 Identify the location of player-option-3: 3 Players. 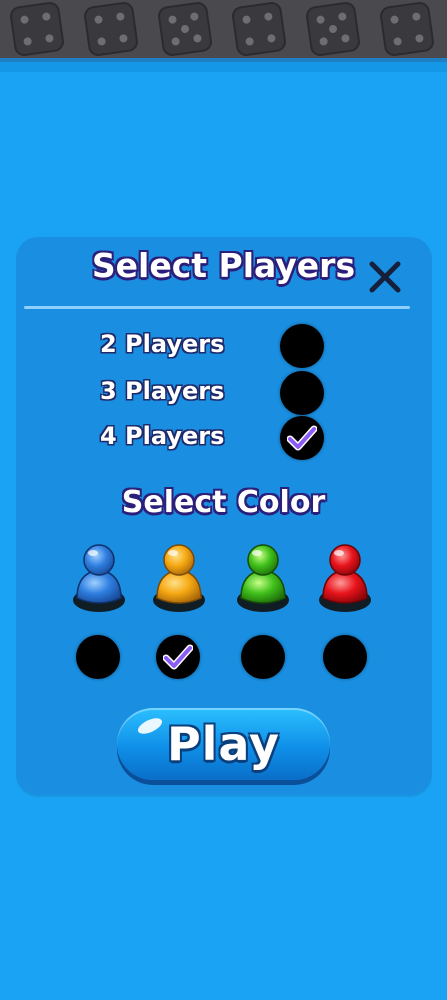
(223, 393).